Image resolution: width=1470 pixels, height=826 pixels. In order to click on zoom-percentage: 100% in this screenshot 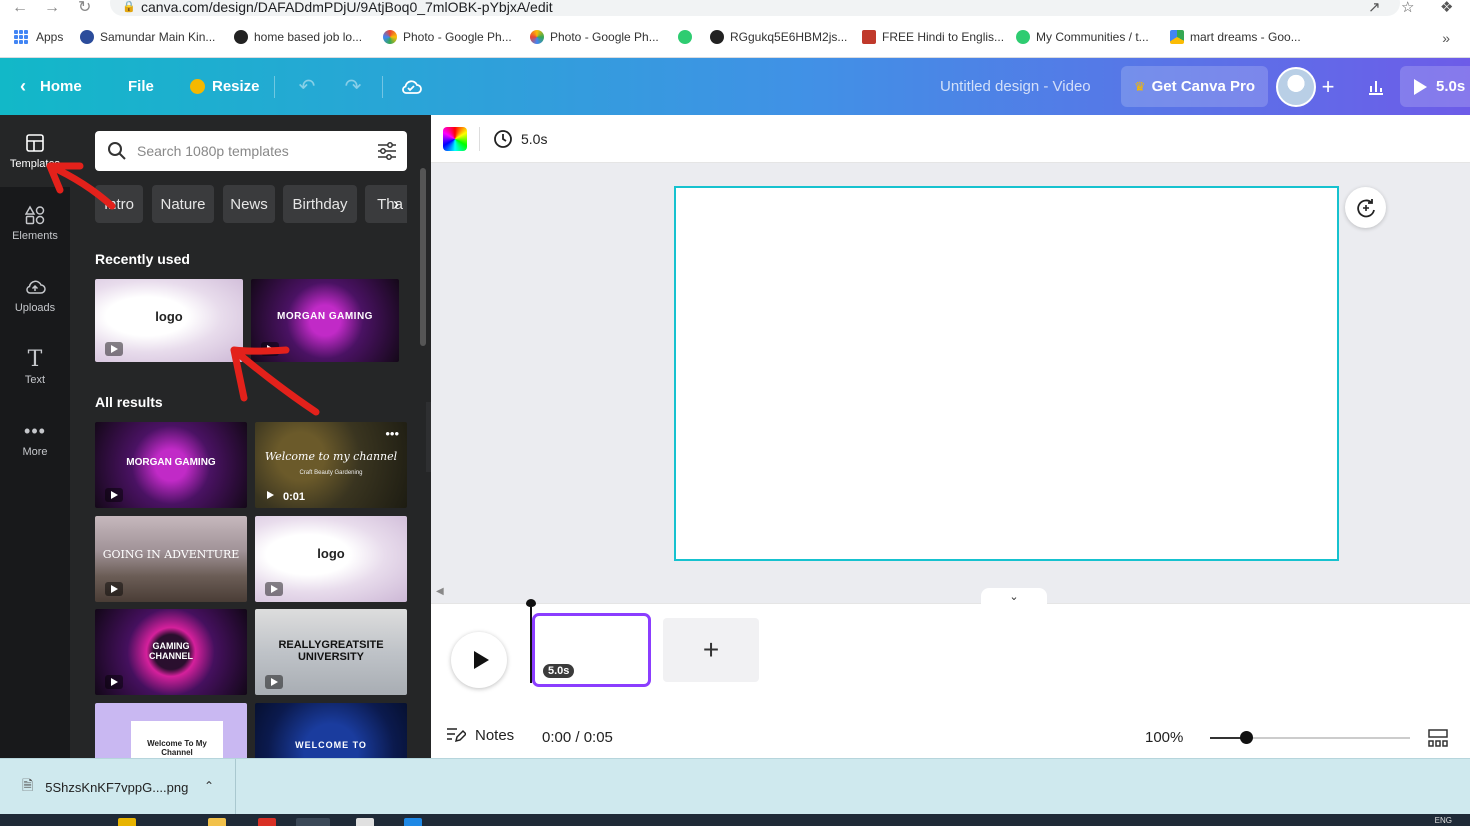, I will do `click(1164, 737)`.